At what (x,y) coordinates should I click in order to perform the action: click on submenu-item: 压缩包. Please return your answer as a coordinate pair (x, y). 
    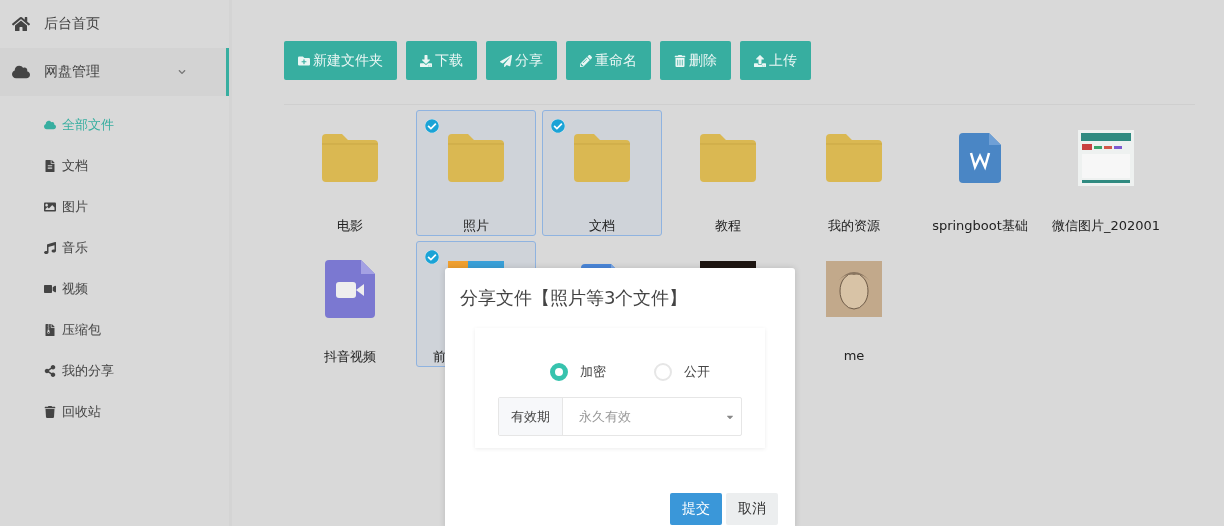
    Looking at the image, I should click on (114, 329).